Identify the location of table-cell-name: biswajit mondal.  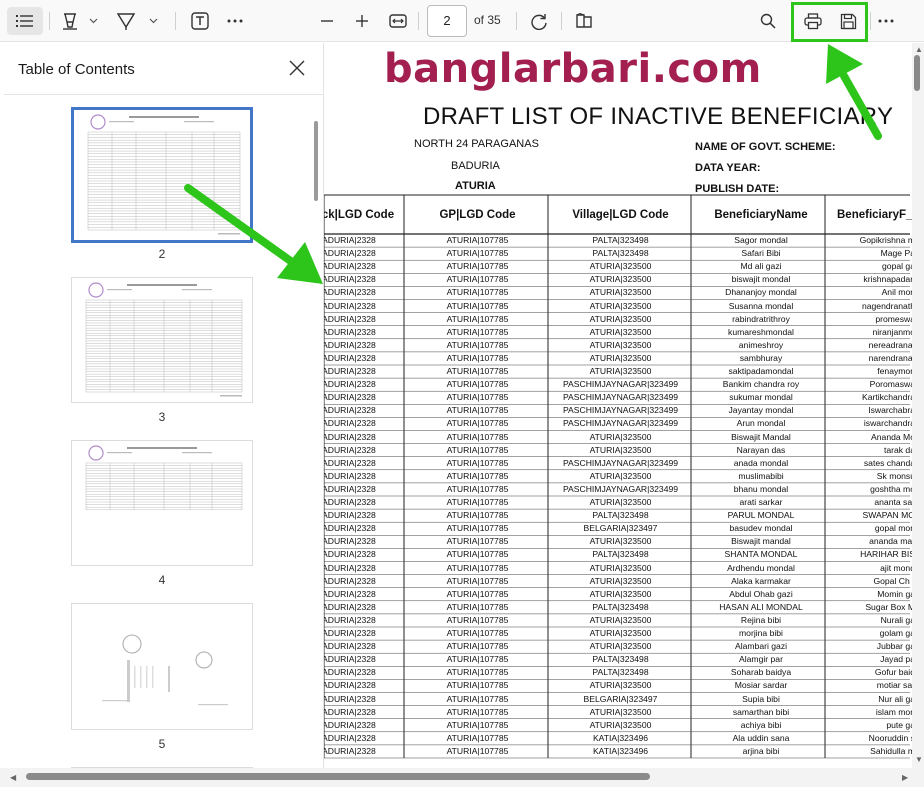
(761, 279).